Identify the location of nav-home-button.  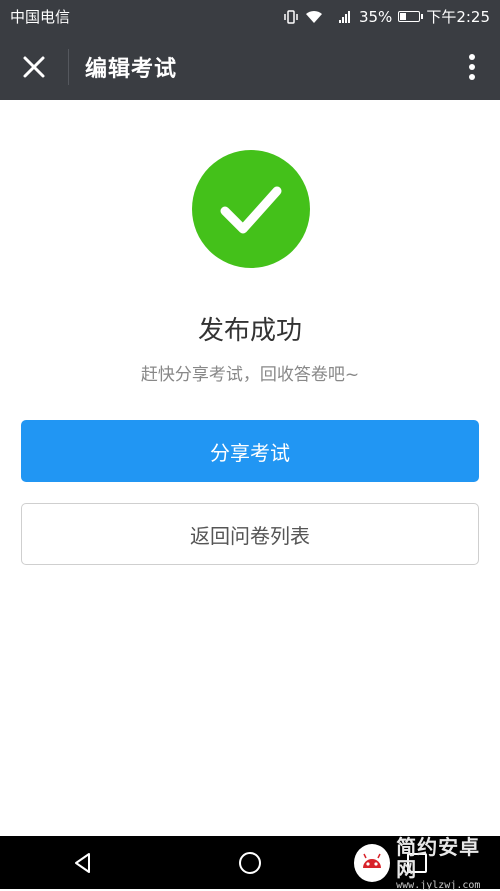
(250, 862).